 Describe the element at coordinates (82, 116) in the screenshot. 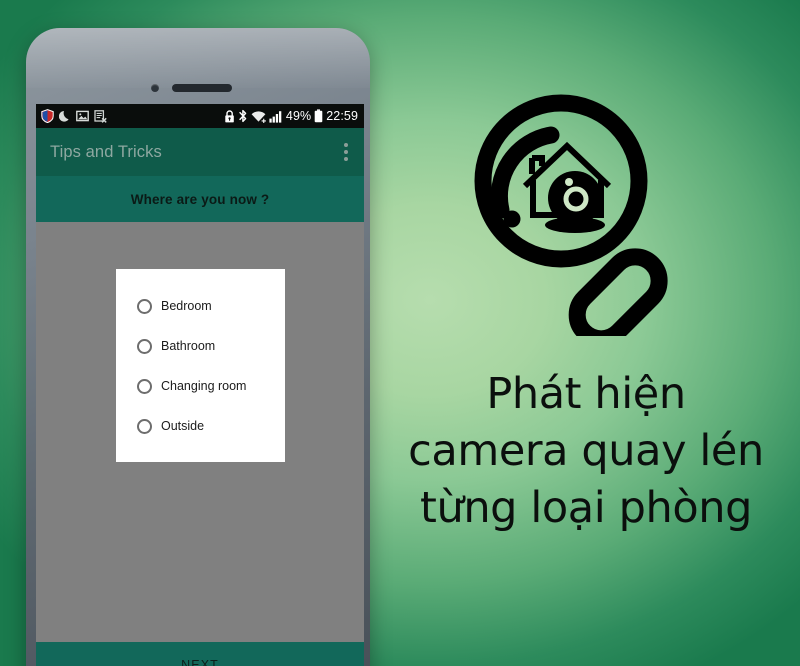

I see `image-icon` at that location.